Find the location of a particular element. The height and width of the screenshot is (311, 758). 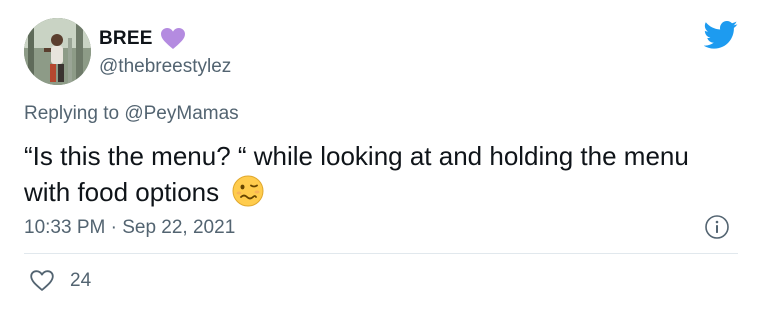

reply-mention-link: @PeyMamas is located at coordinates (181, 113).